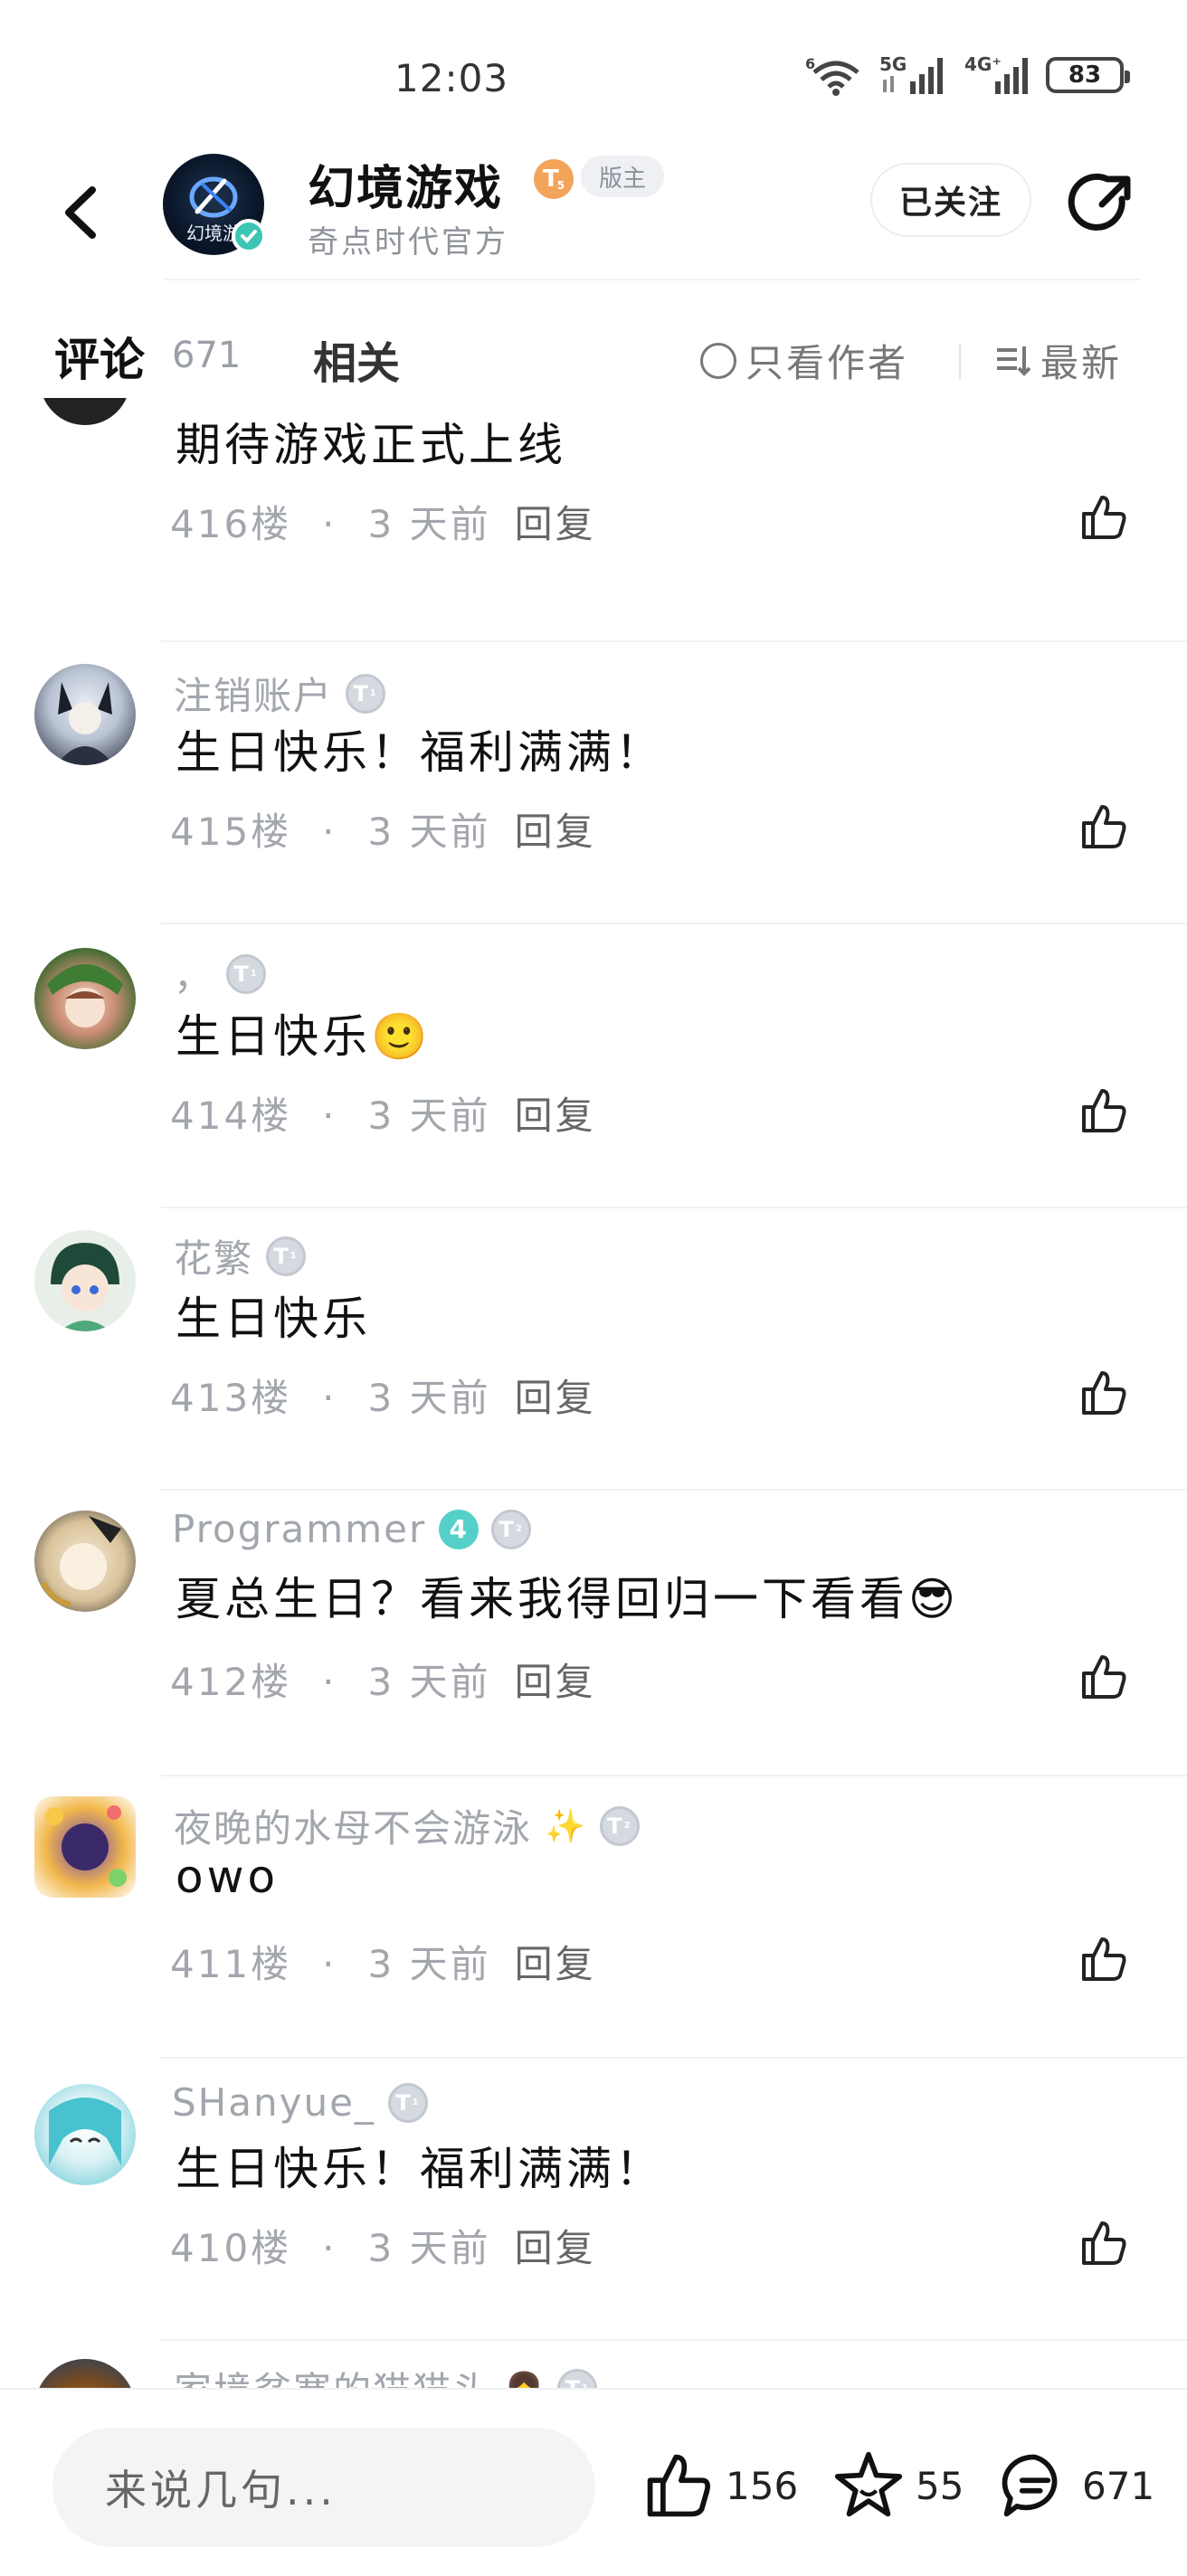 The height and width of the screenshot is (2576, 1187). Describe the element at coordinates (593, 1917) in the screenshot. I see `comment-item: 夜晚的水母不会游泳 ✨ T2 owo 411楼 · 3 天前 回复` at that location.